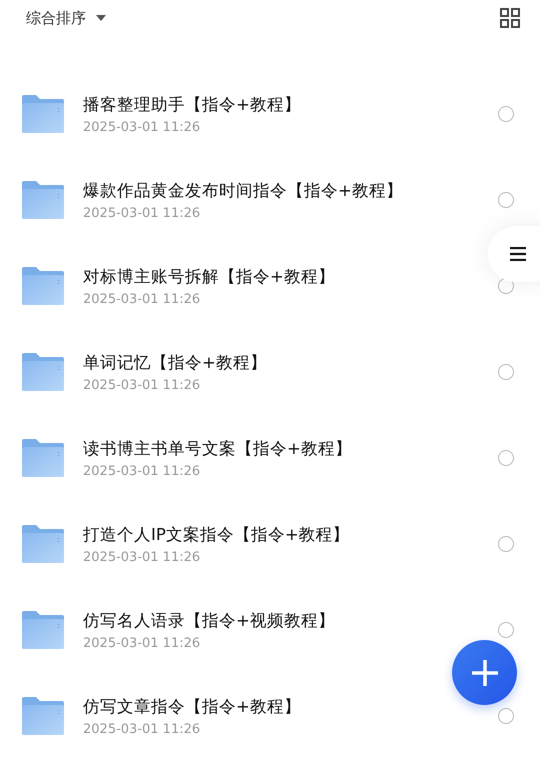  What do you see at coordinates (101, 18) in the screenshot?
I see `caret-icon` at bounding box center [101, 18].